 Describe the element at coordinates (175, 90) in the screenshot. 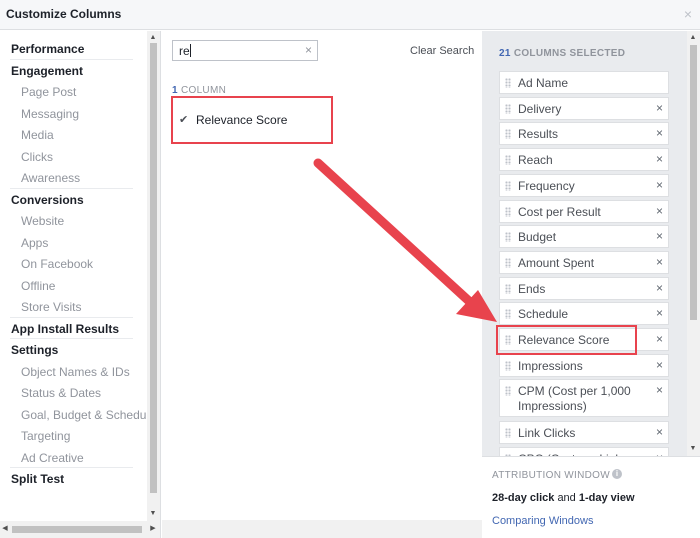

I see `result-count-number: 1` at that location.